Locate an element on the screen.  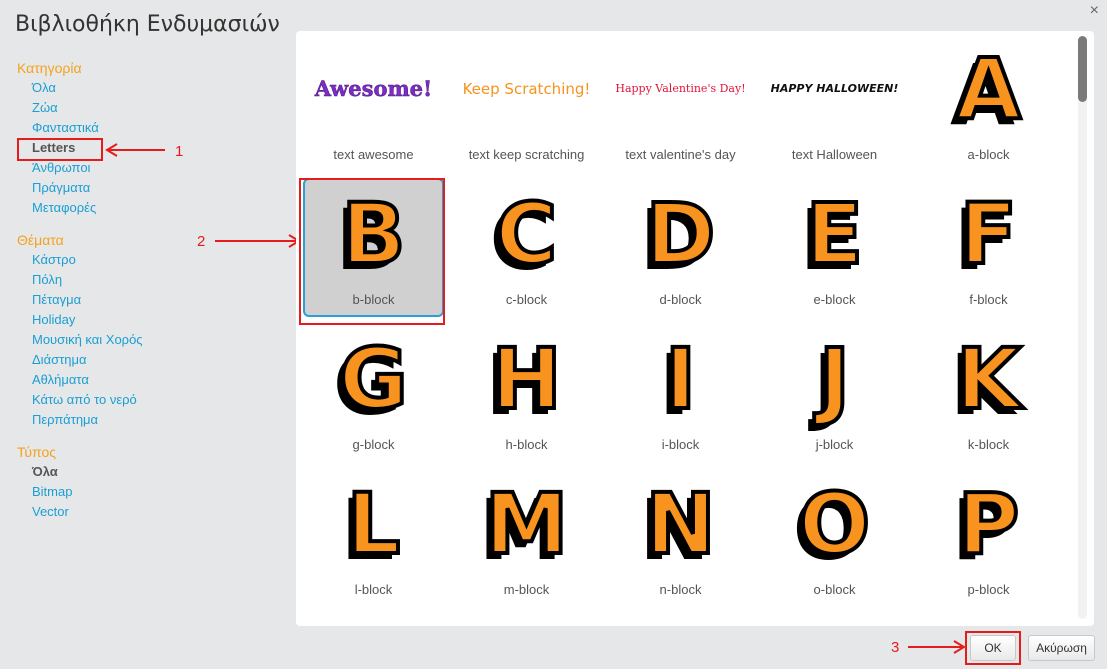
costume-thumbnail: N is located at coordinates (680, 523).